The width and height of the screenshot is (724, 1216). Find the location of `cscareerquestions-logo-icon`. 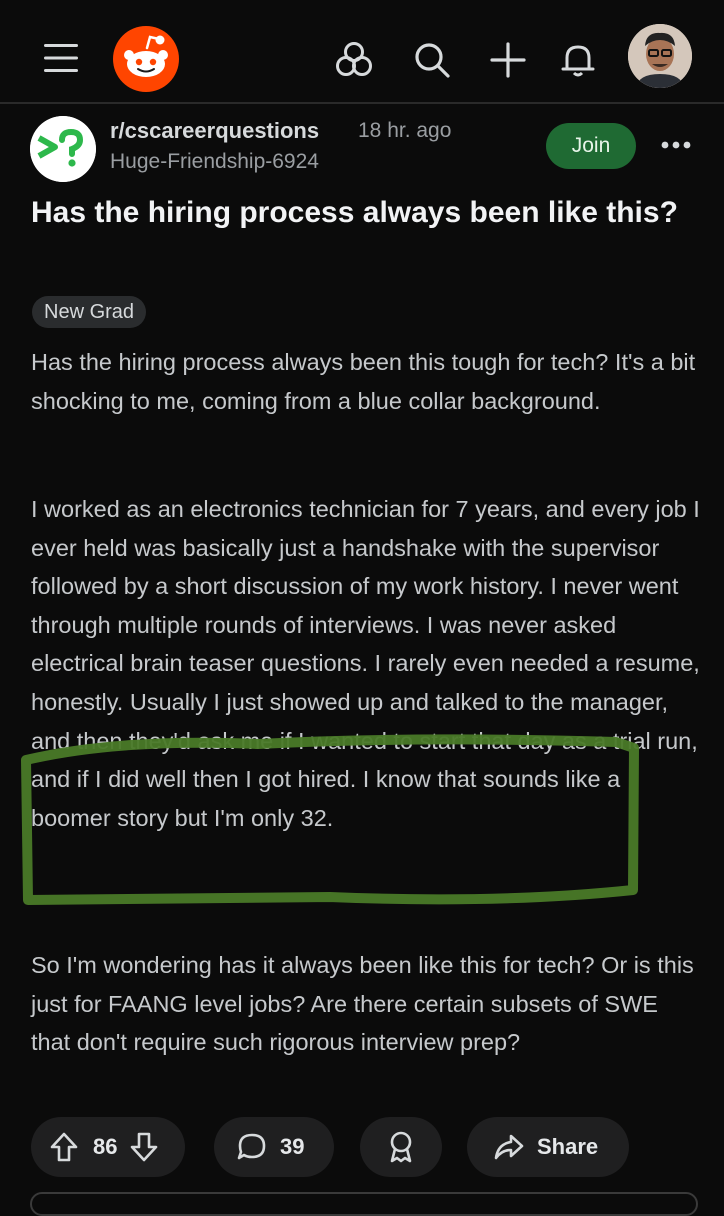

cscareerquestions-logo-icon is located at coordinates (63, 149).